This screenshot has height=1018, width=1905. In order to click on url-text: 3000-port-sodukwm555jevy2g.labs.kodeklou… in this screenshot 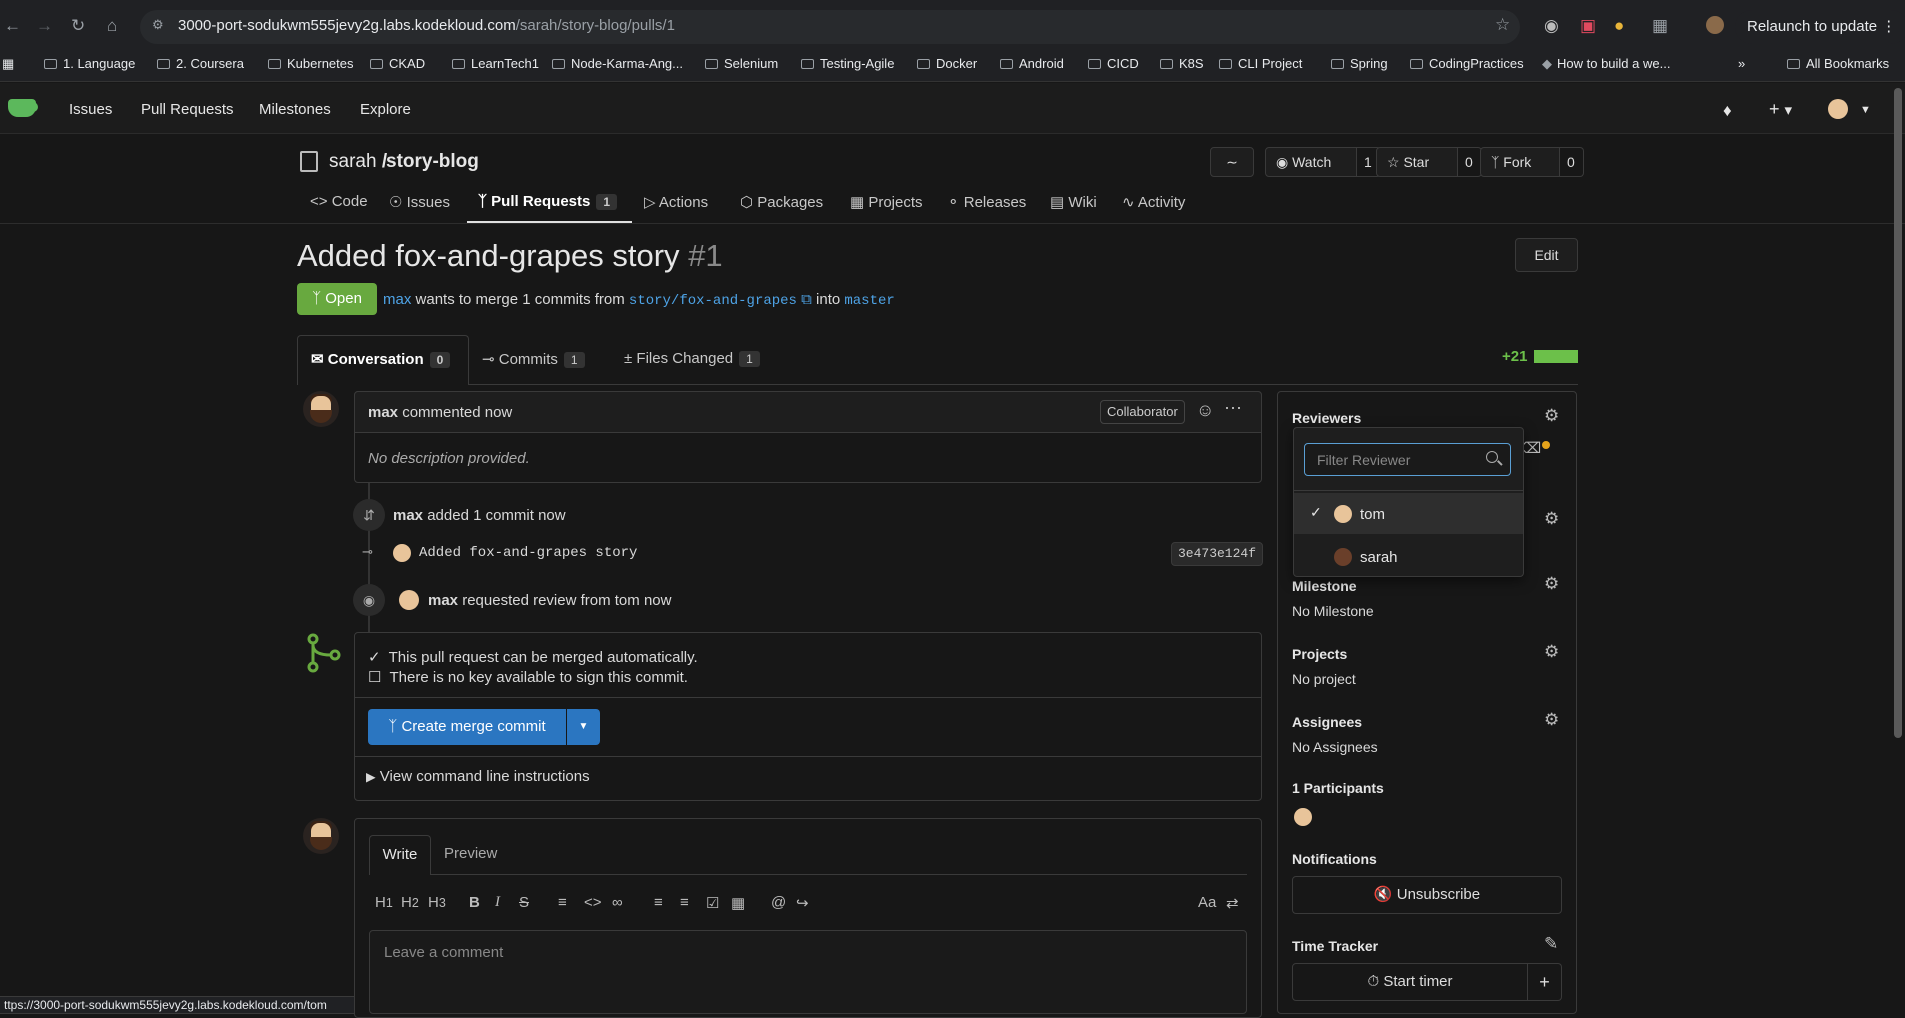, I will do `click(426, 25)`.